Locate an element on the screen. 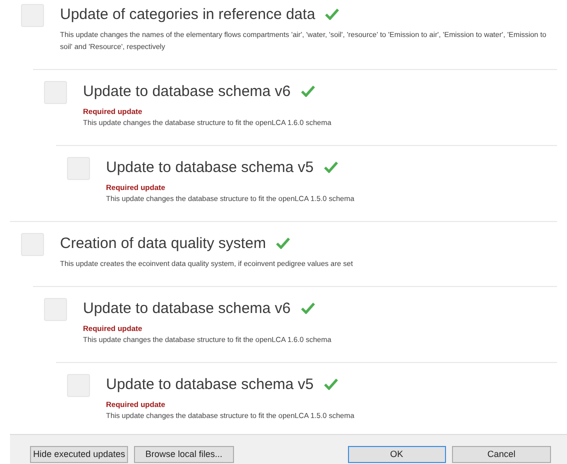 This screenshot has height=464, width=567. update-title: Update of categories in reference data is located at coordinates (188, 14).